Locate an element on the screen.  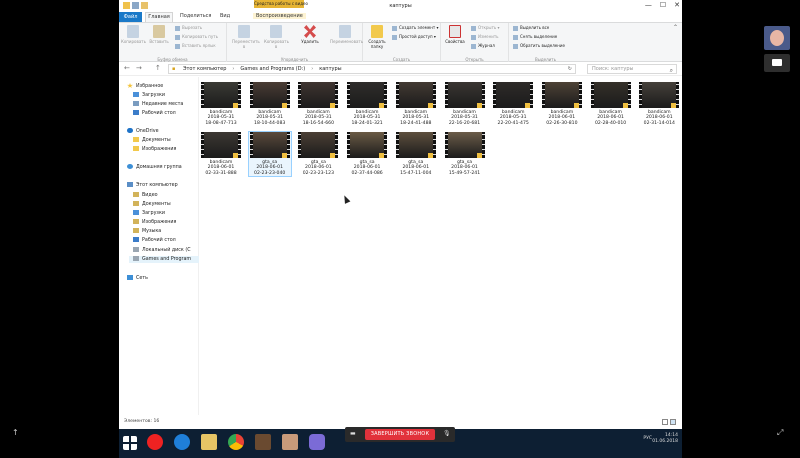
copy-to-button: Копировать в is located at coordinates (276, 37).